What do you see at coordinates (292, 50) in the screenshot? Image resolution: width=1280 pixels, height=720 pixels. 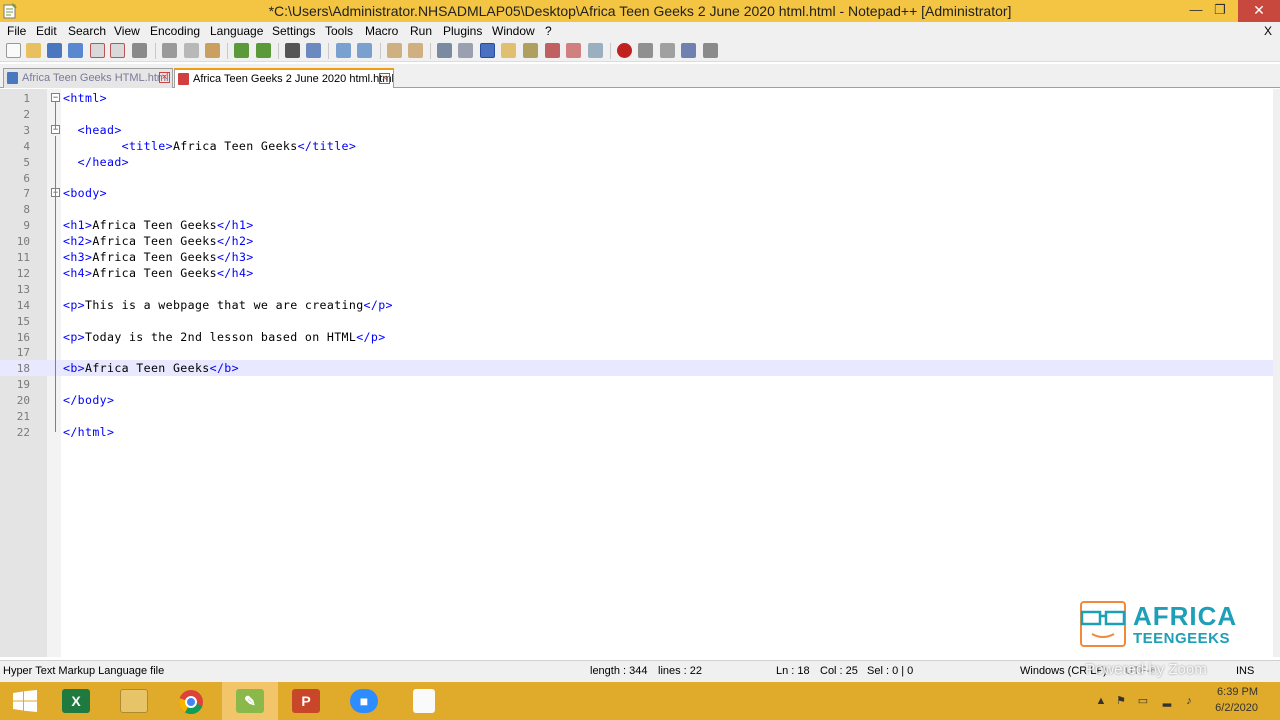 I see `find-icon` at bounding box center [292, 50].